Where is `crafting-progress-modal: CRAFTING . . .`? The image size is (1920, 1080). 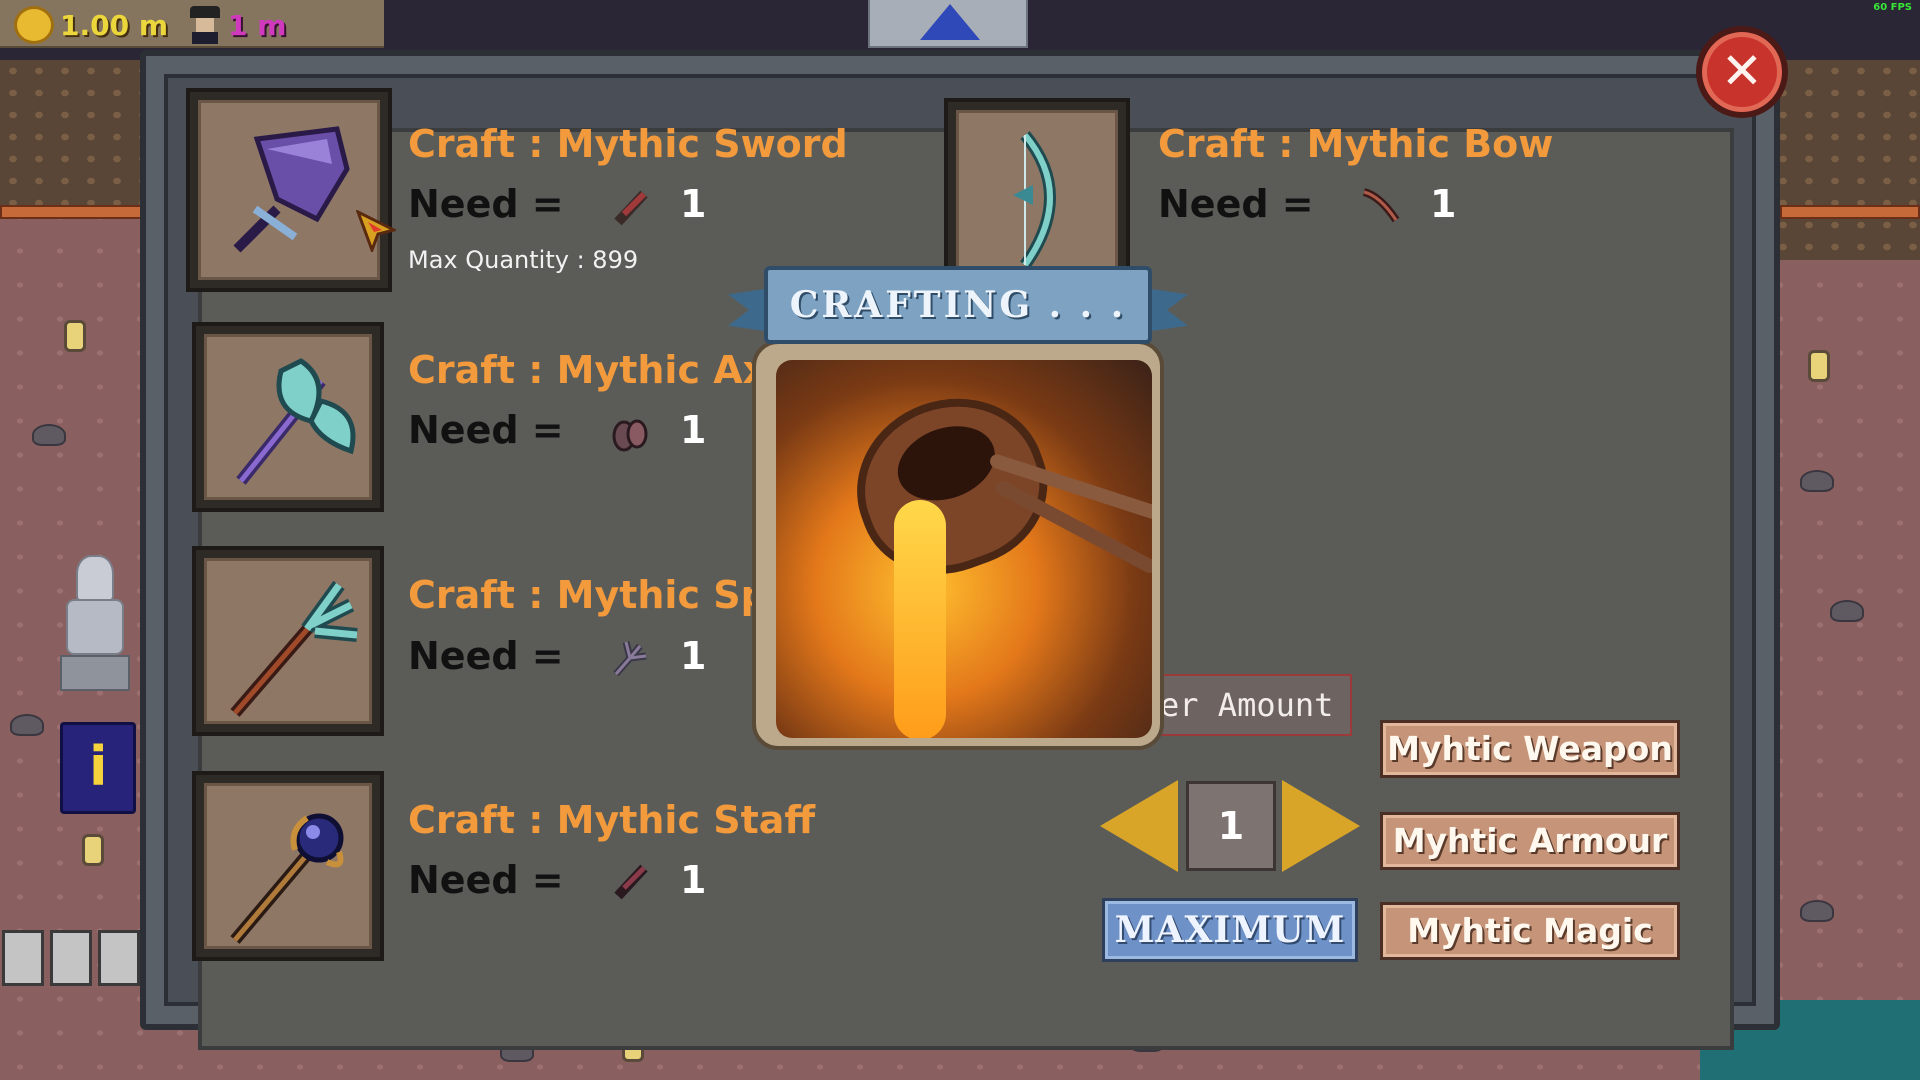 crafting-progress-modal: CRAFTING . . . is located at coordinates (958, 502).